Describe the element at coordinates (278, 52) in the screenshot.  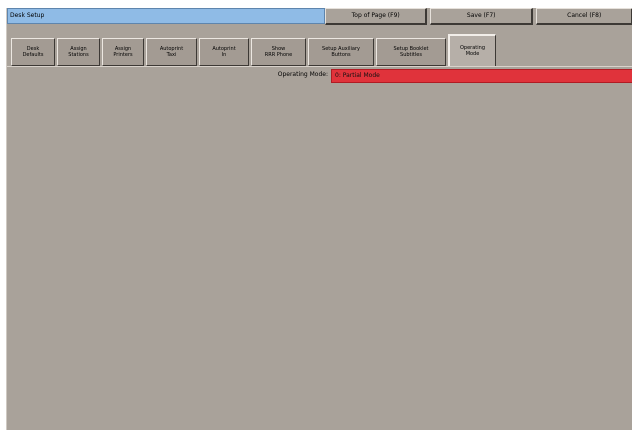
I see `tab-show-rrr-phone: Show RRR Phone` at that location.